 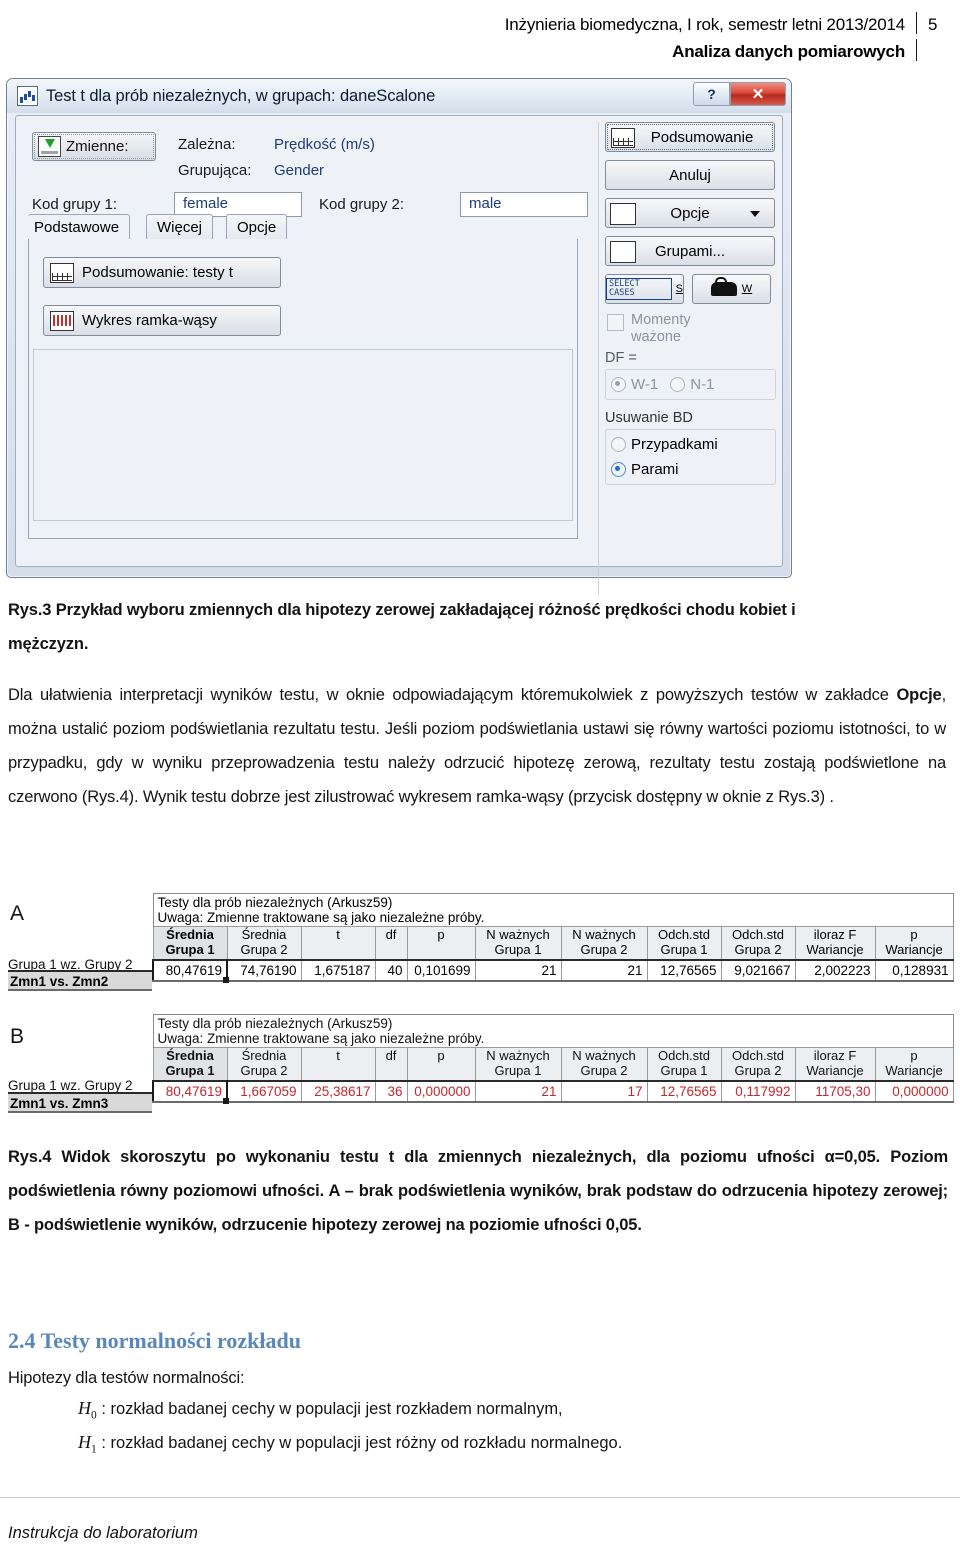 I want to click on window-buttons: ? ✕, so click(x=739, y=94).